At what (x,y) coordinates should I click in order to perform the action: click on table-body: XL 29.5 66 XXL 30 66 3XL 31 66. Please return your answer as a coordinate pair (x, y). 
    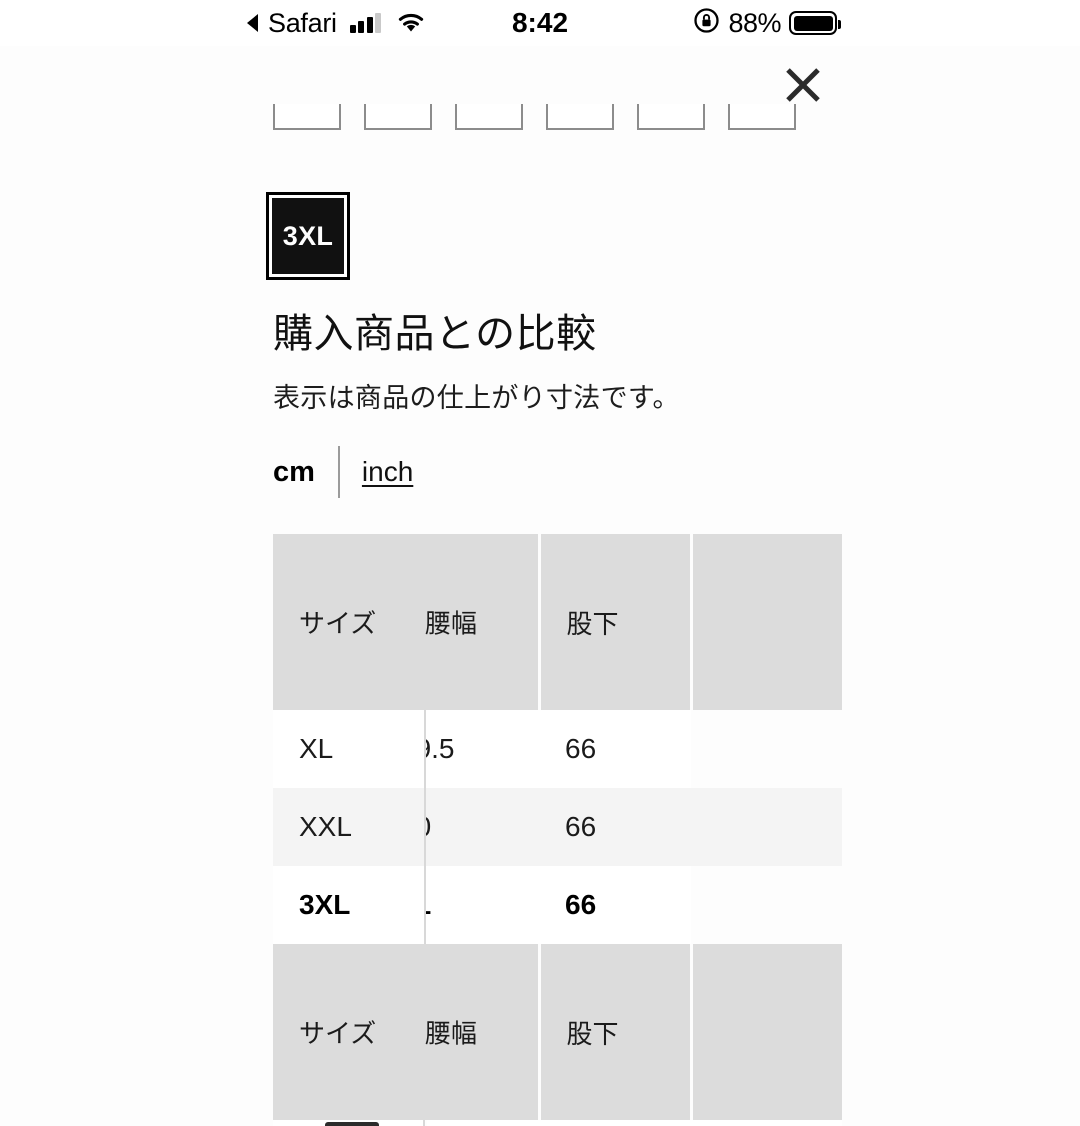
    Looking at the image, I should click on (557, 827).